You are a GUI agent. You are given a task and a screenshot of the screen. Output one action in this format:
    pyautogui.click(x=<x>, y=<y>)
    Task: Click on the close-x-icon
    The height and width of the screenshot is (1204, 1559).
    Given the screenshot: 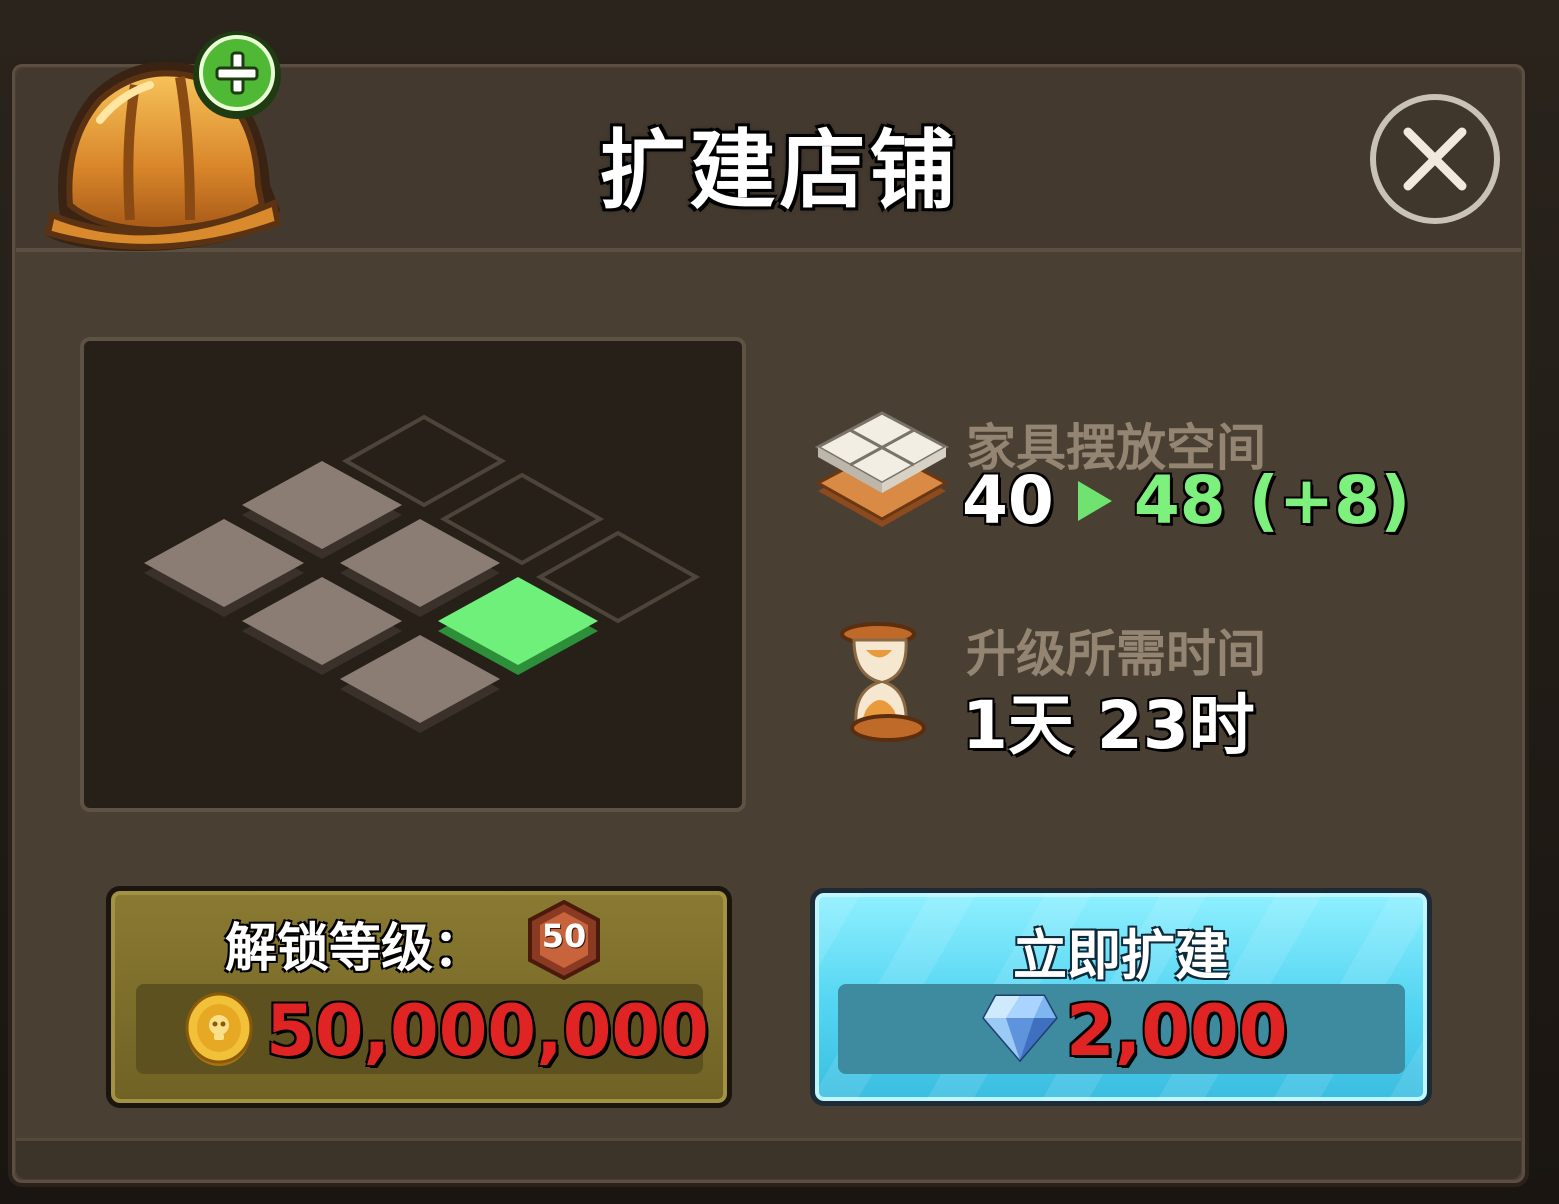 What is the action you would take?
    pyautogui.click(x=1435, y=159)
    